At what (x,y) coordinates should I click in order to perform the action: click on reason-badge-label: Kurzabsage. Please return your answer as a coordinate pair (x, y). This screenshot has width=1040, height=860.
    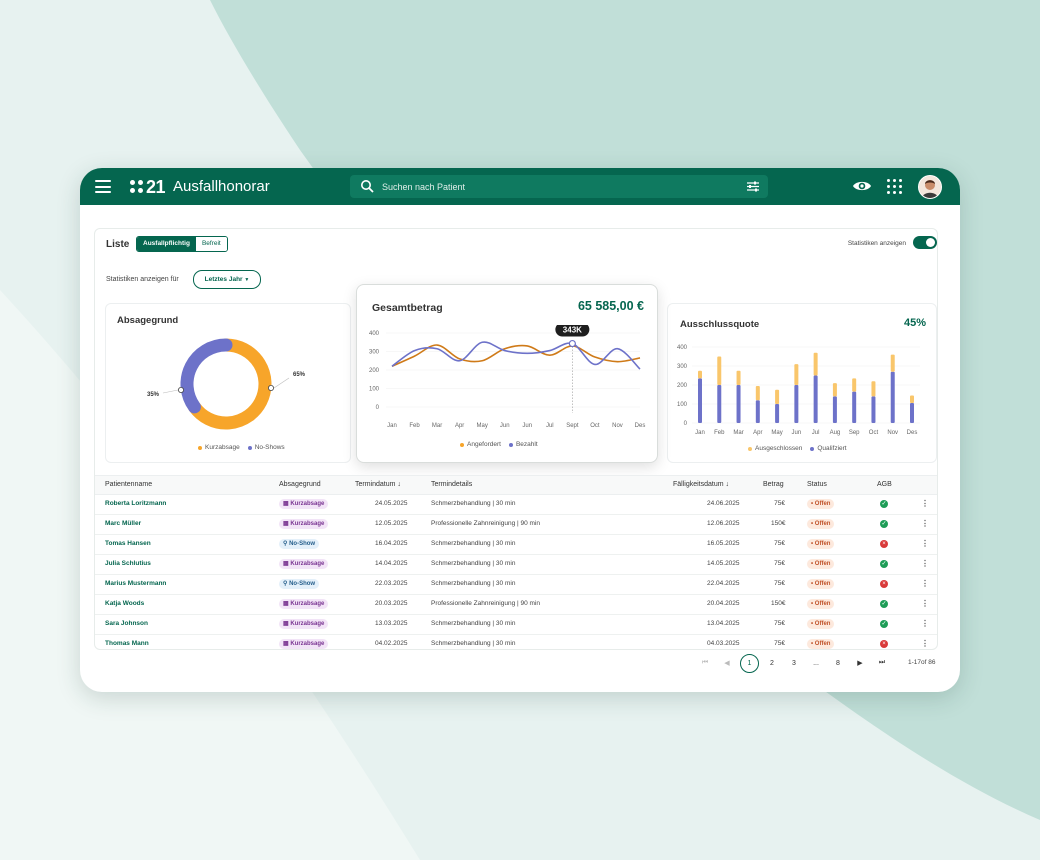
    Looking at the image, I should click on (307, 604).